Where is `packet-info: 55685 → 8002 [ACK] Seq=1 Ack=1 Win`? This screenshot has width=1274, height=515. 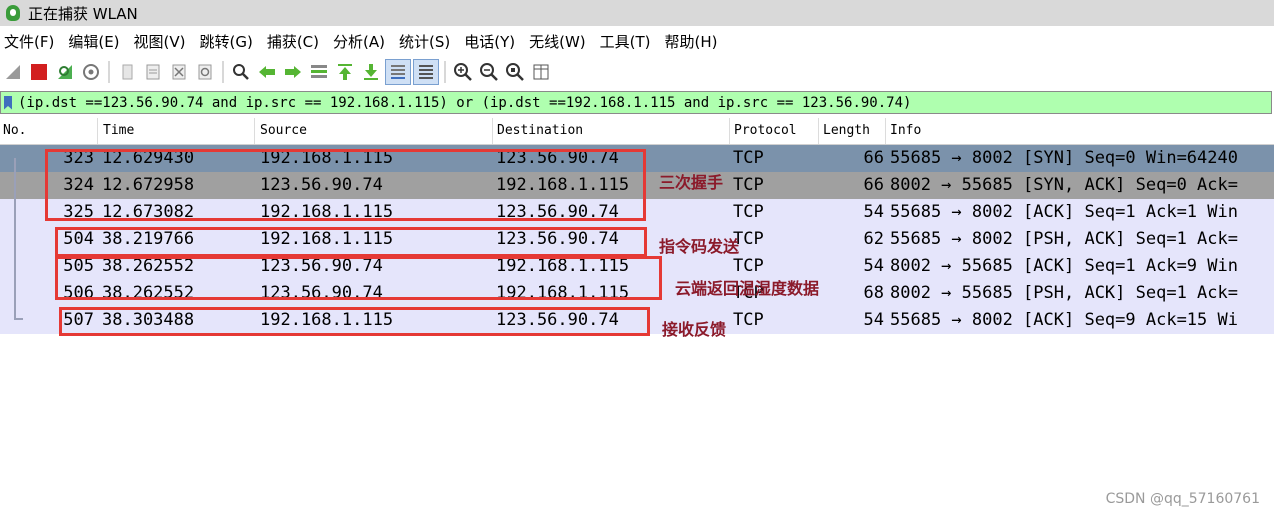
packet-info: 55685 → 8002 [ACK] Seq=1 Ack=1 Win is located at coordinates (1064, 212).